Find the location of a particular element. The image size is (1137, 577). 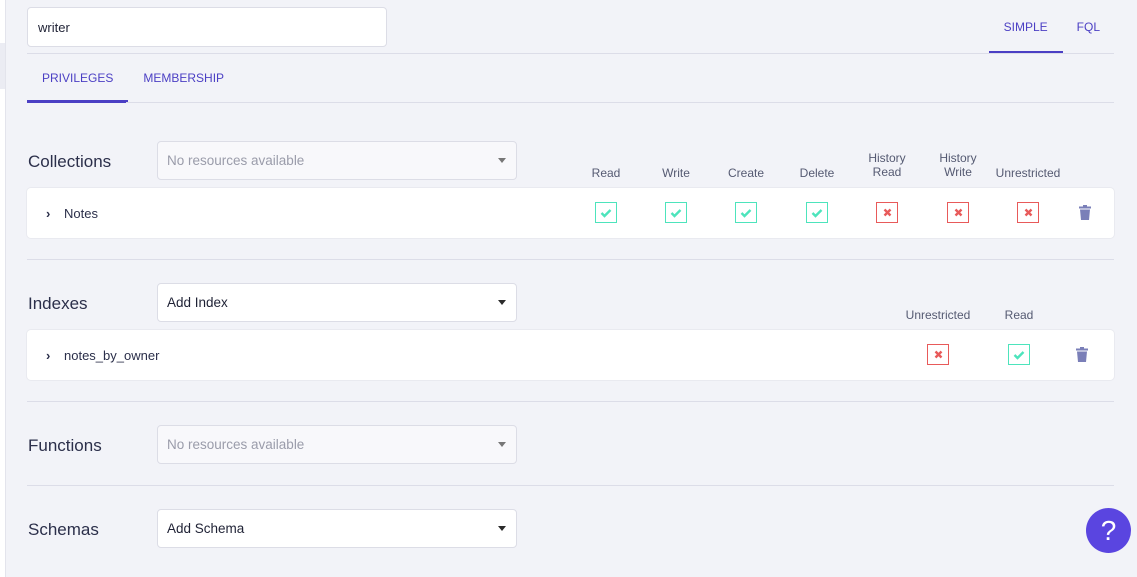

collections-select: No resources available is located at coordinates (337, 160).